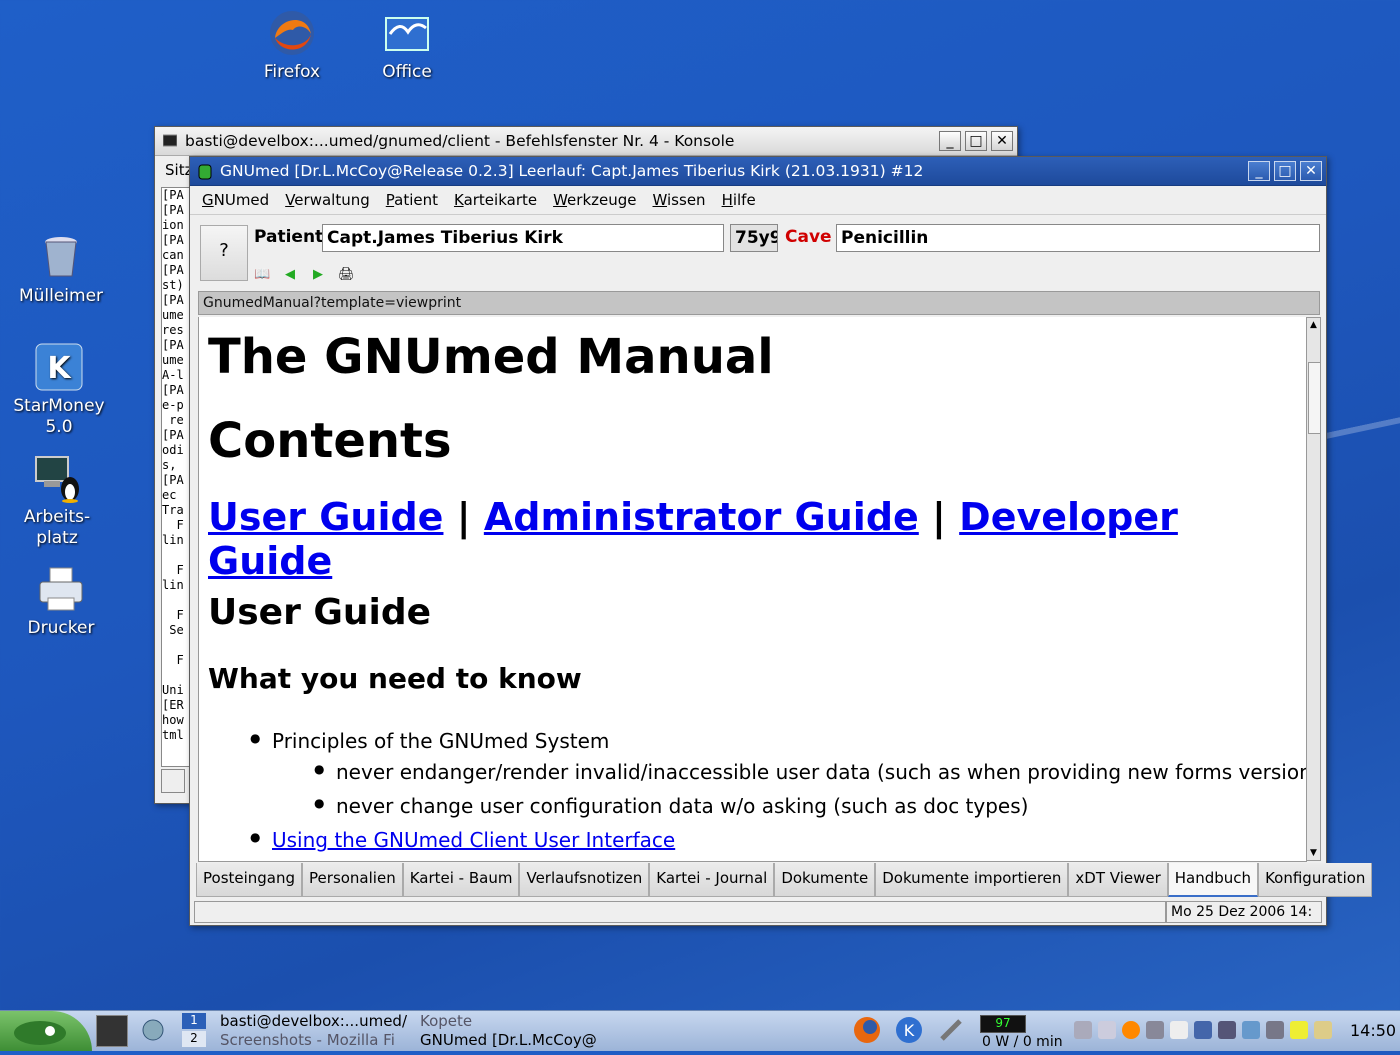 Image resolution: width=1400 pixels, height=1055 pixels. I want to click on scroll-thumb, so click(1314, 398).